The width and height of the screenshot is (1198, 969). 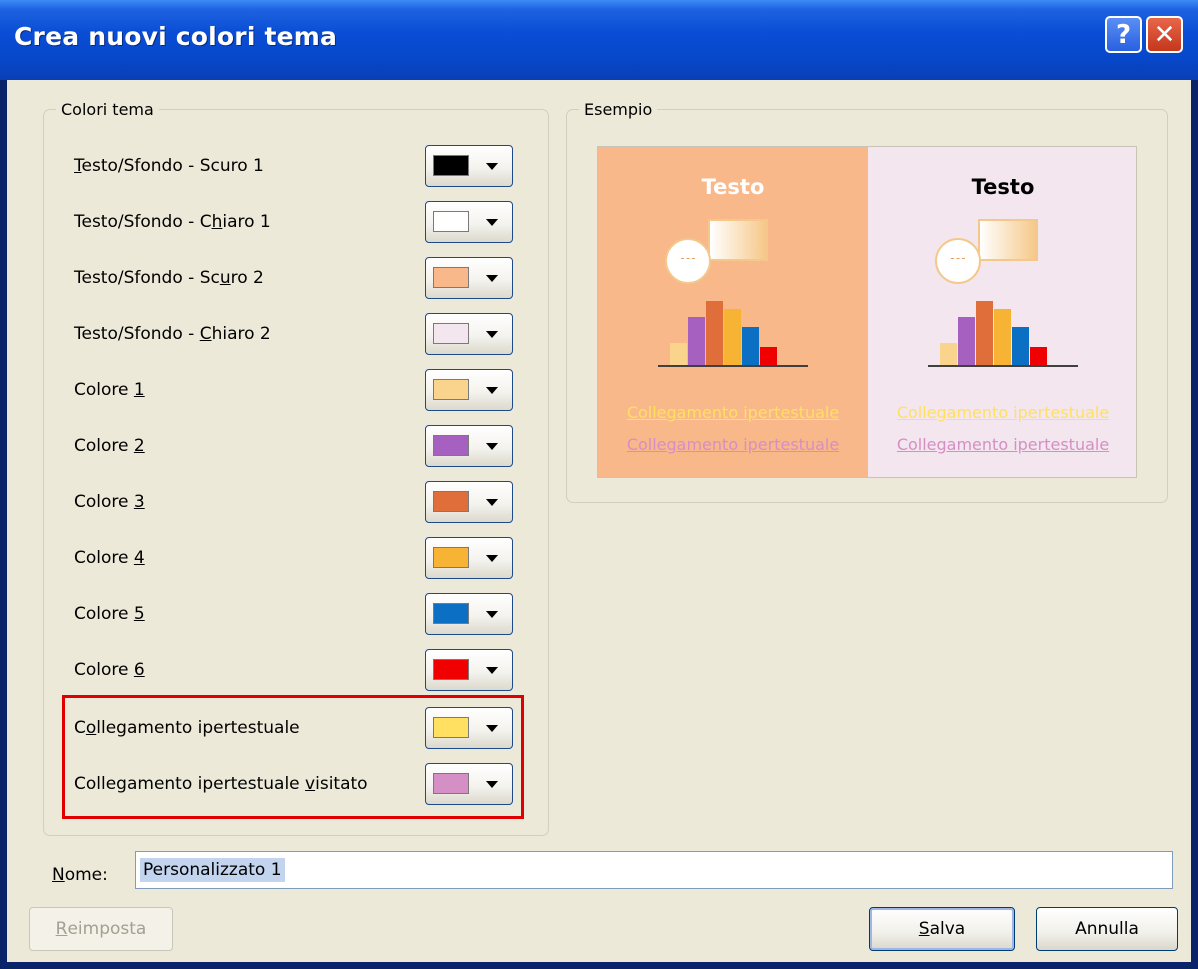 I want to click on color-row-label: Testo/Sfondo - Chiaro 1, so click(x=172, y=222).